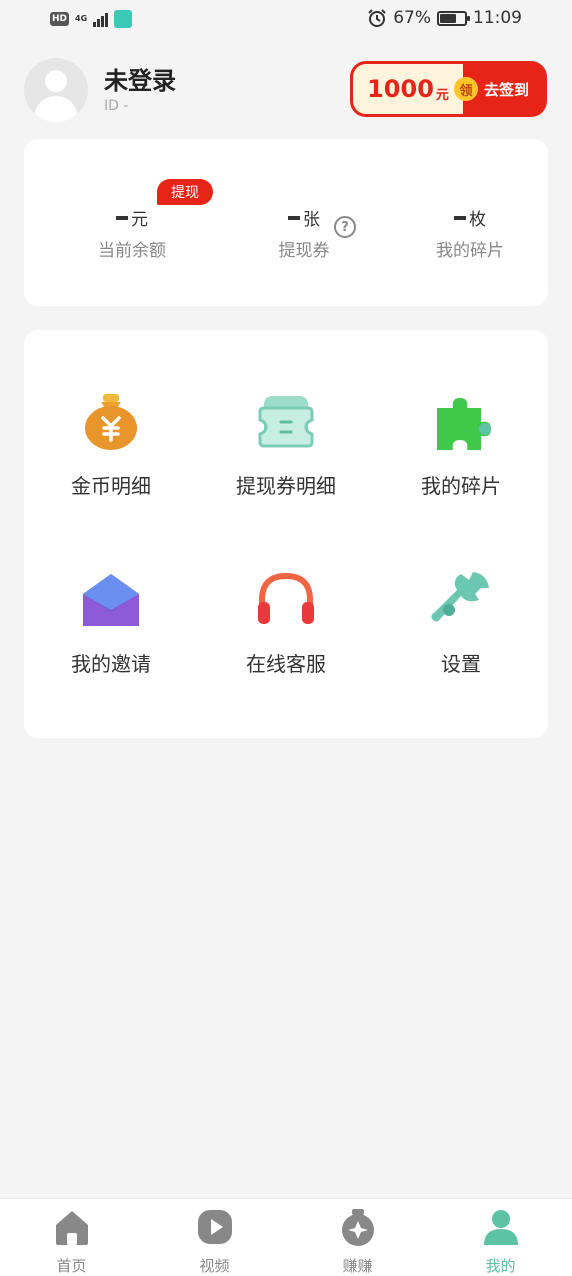 This screenshot has height=1276, width=572. Describe the element at coordinates (461, 664) in the screenshot. I see `menu-label: 设置` at that location.